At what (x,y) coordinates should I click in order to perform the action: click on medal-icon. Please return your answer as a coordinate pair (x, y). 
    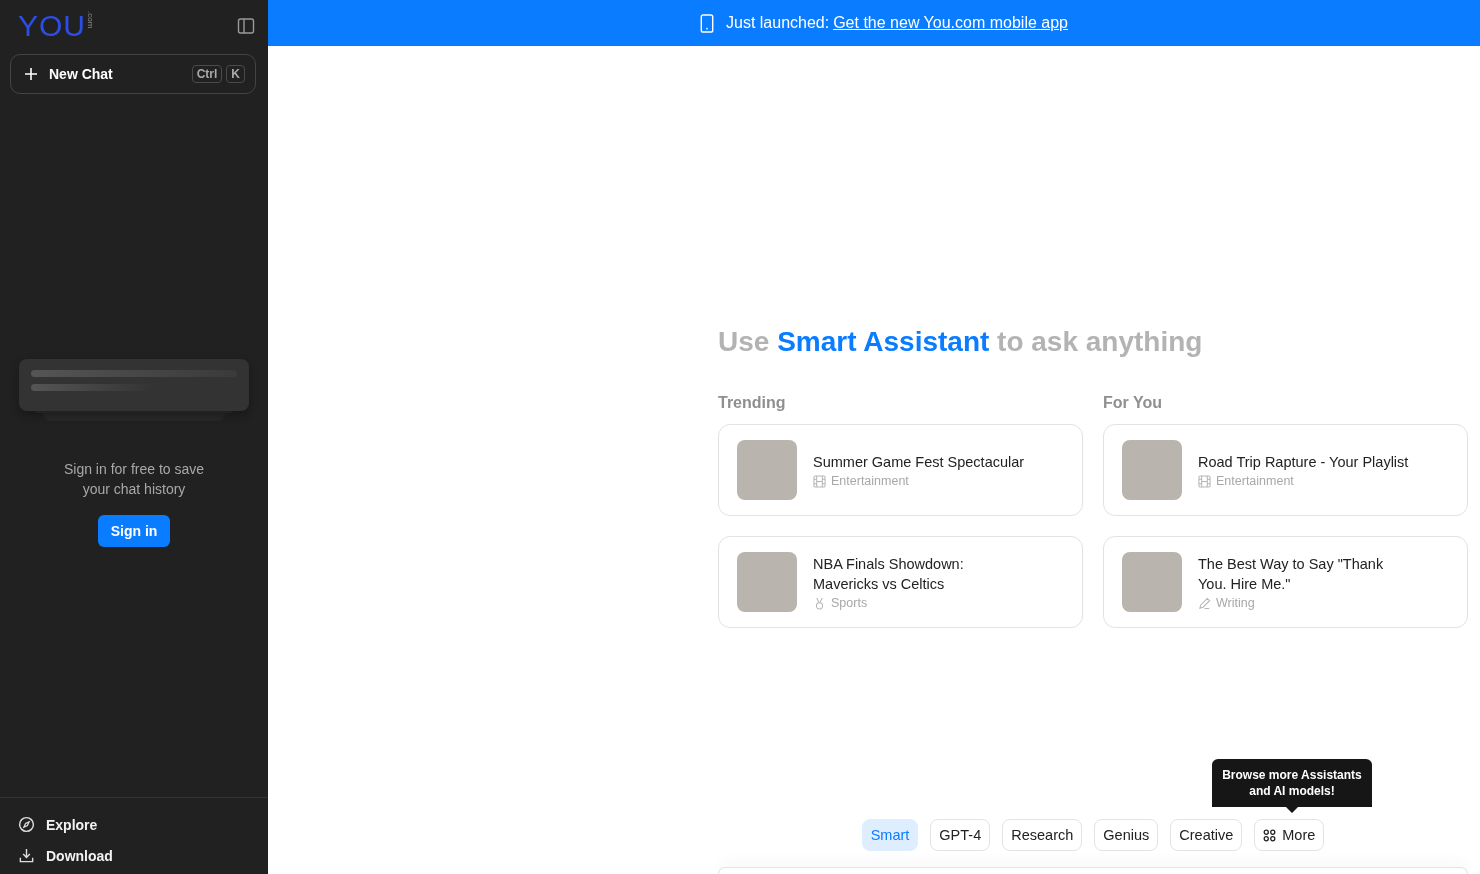
    Looking at the image, I should click on (819, 603).